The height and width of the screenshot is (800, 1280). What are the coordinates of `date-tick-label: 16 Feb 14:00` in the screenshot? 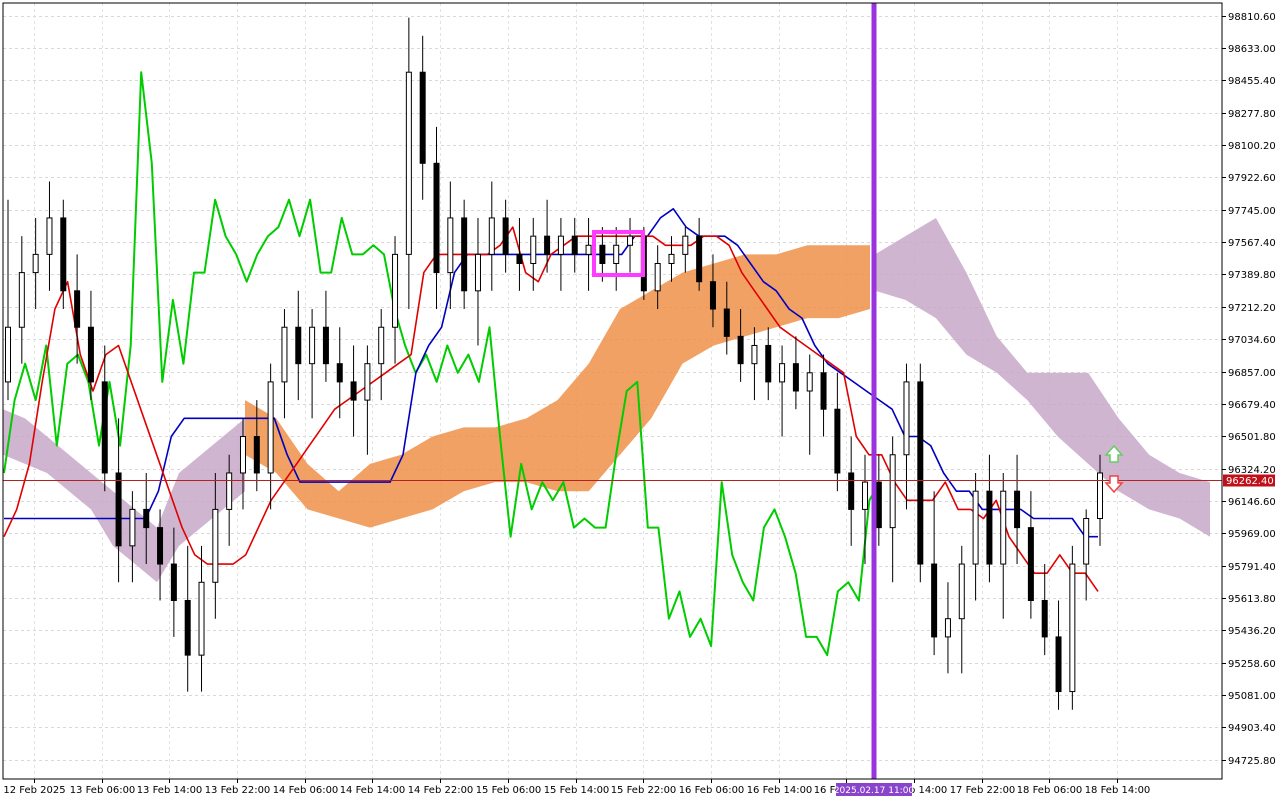 It's located at (780, 790).